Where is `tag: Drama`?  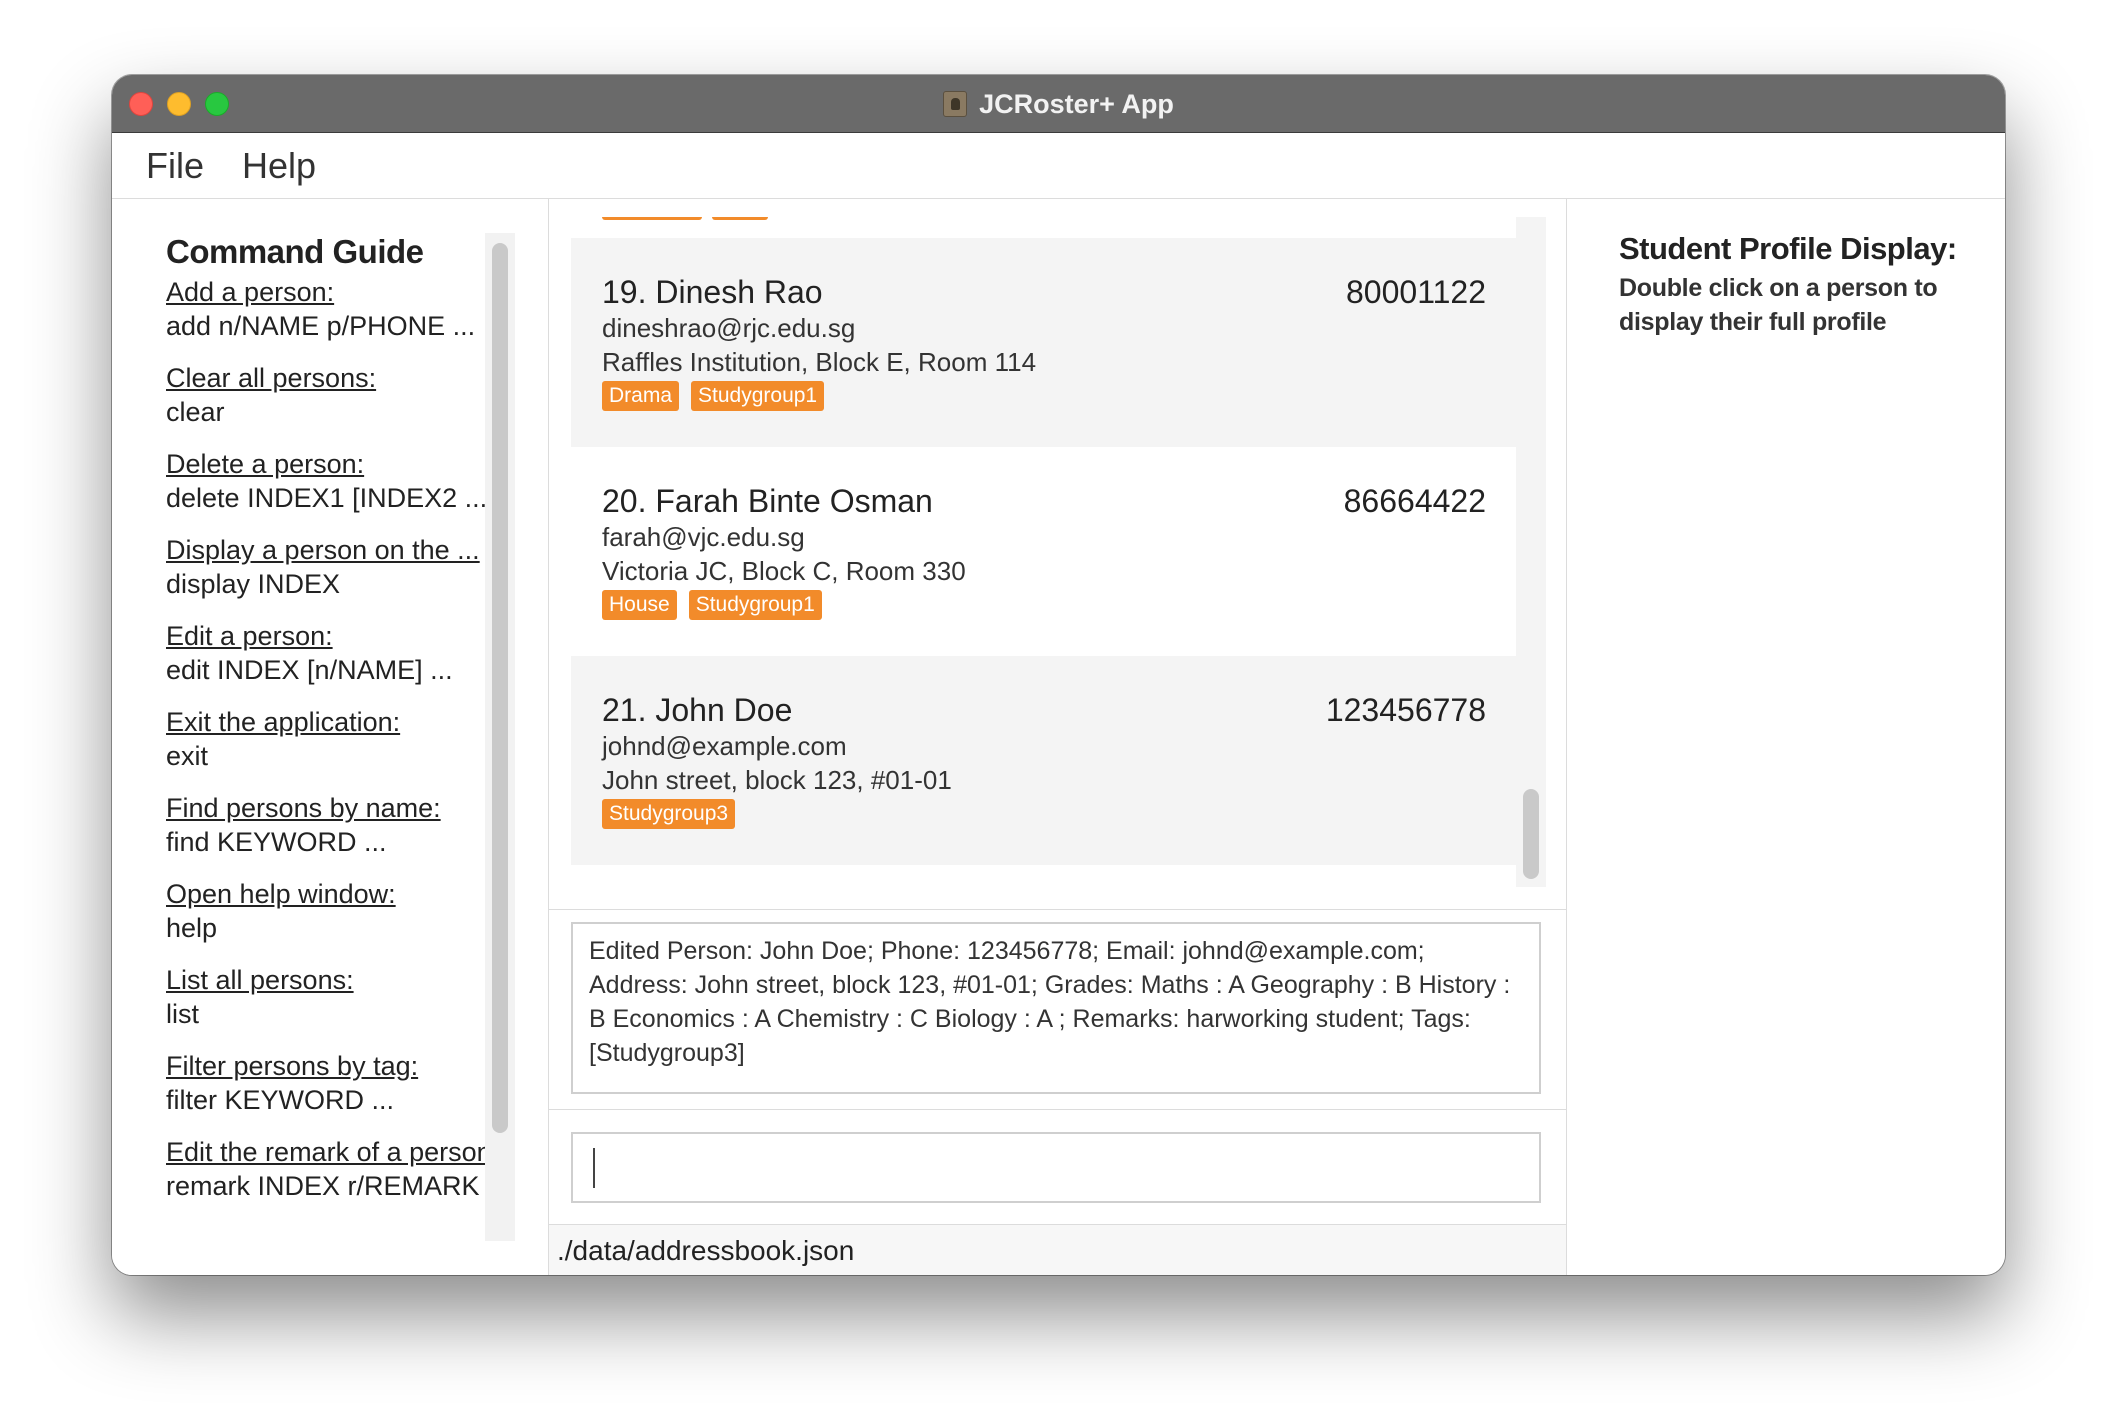 tag: Drama is located at coordinates (641, 396).